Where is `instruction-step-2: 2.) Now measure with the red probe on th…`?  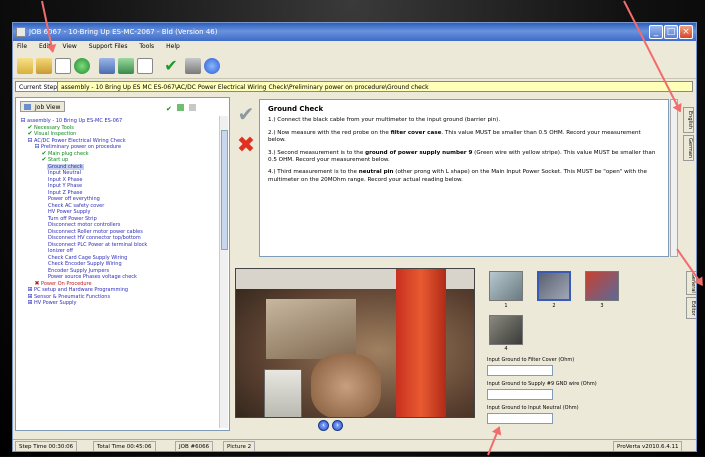 instruction-step-2: 2.) Now measure with the red probe on th… is located at coordinates (454, 136).